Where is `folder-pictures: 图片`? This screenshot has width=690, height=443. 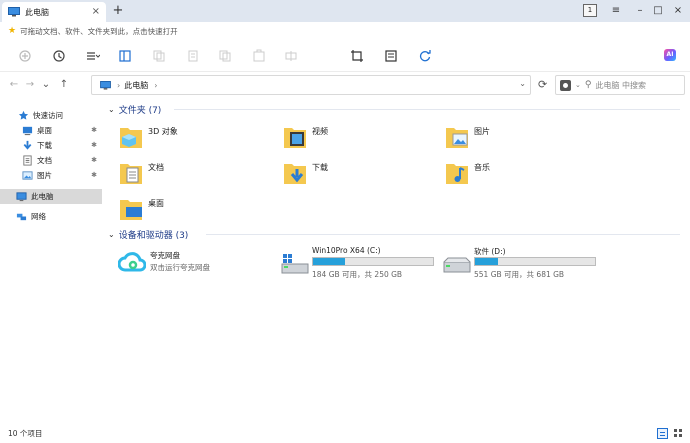
folder-pictures: 图片 is located at coordinates (505, 138).